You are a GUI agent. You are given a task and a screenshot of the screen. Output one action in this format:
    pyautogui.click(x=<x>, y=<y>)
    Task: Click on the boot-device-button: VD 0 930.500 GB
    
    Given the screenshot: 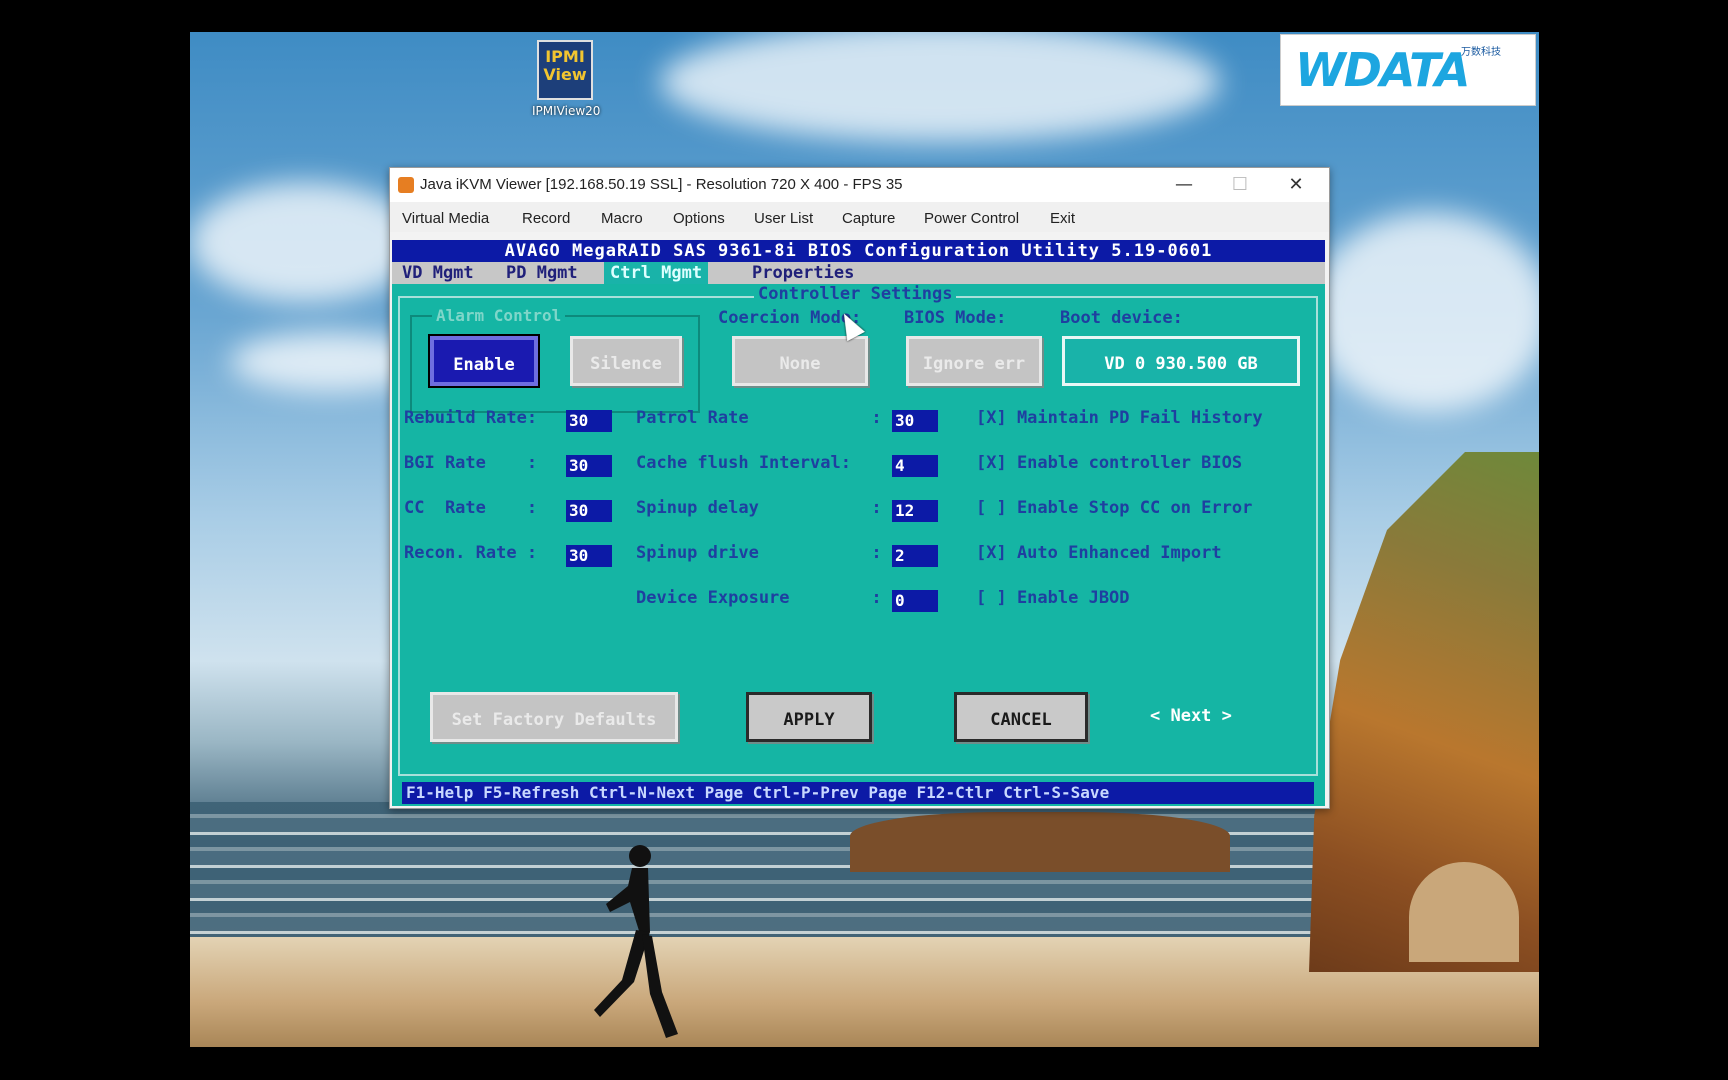 What is the action you would take?
    pyautogui.click(x=1181, y=361)
    